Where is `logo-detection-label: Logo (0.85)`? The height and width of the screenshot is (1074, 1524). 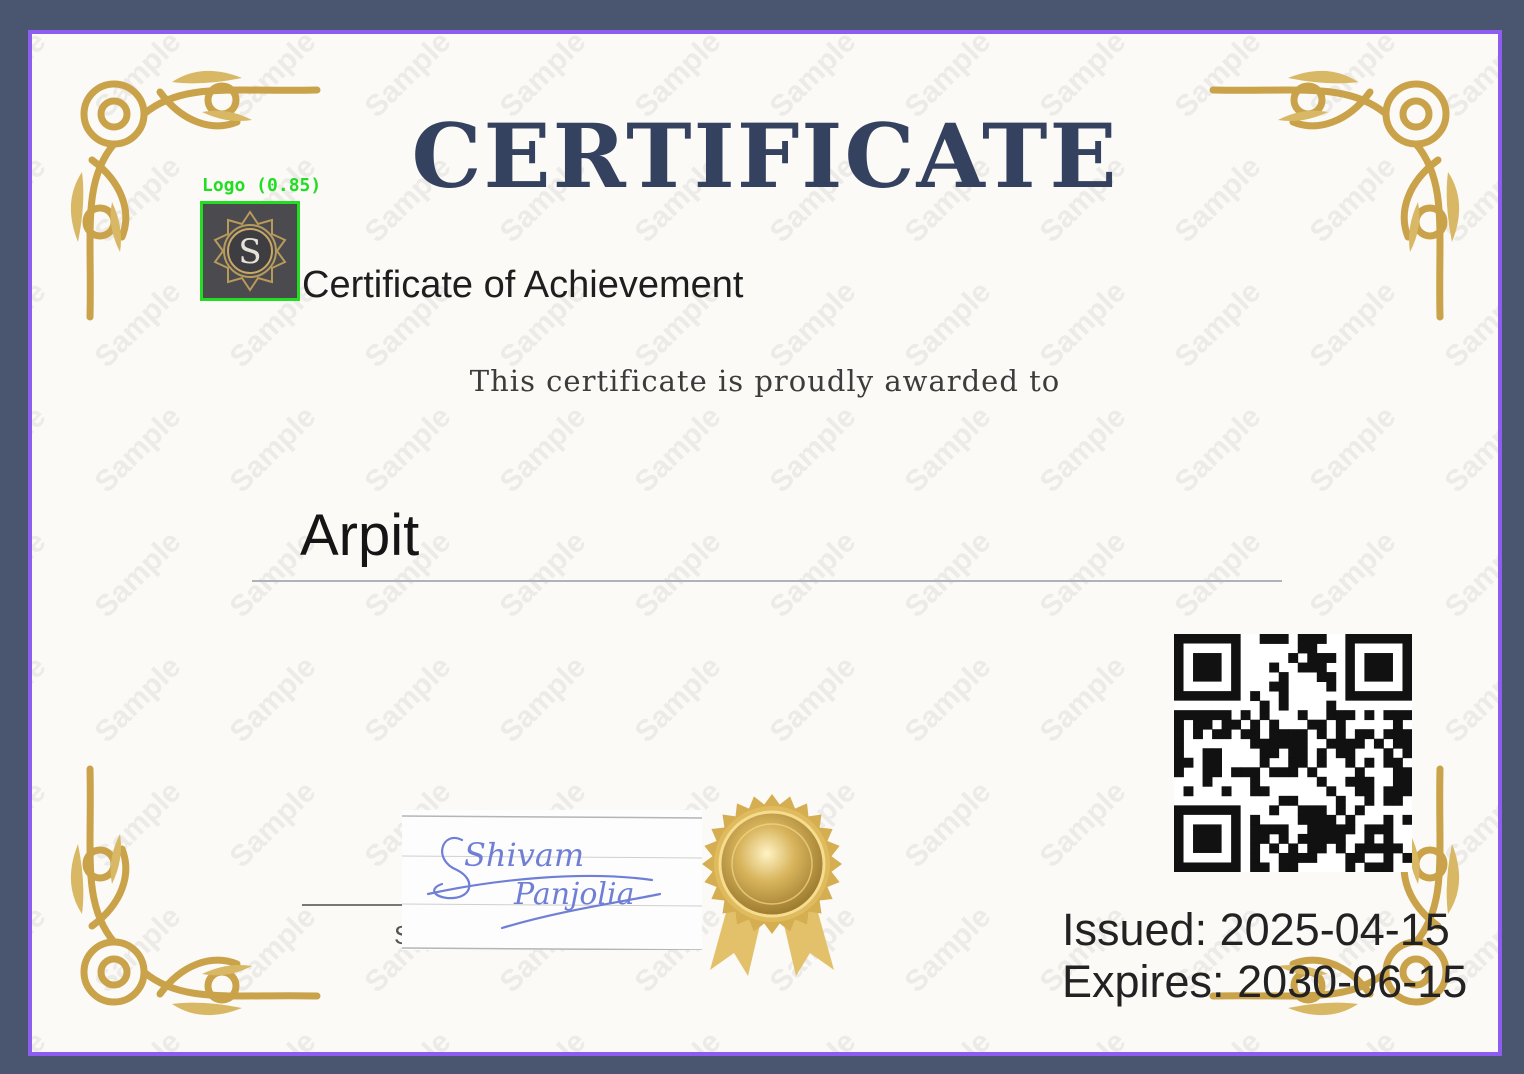 logo-detection-label: Logo (0.85) is located at coordinates (262, 185).